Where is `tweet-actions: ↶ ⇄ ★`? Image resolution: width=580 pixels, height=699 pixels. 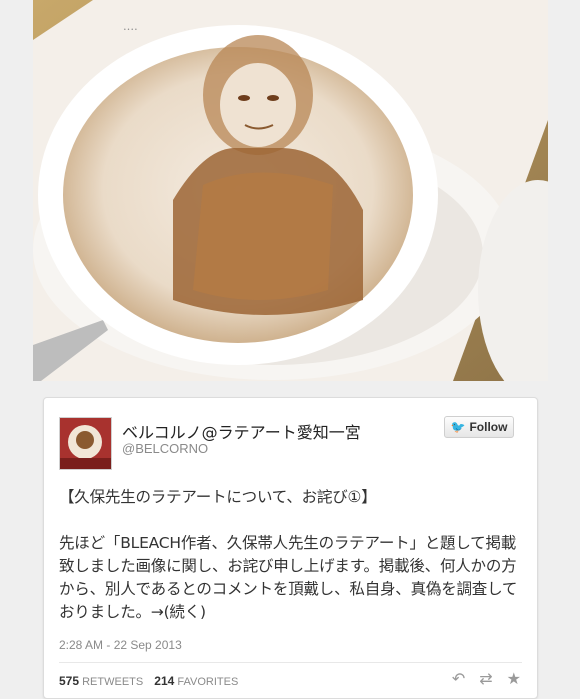 tweet-actions: ↶ ⇄ ★ is located at coordinates (486, 678).